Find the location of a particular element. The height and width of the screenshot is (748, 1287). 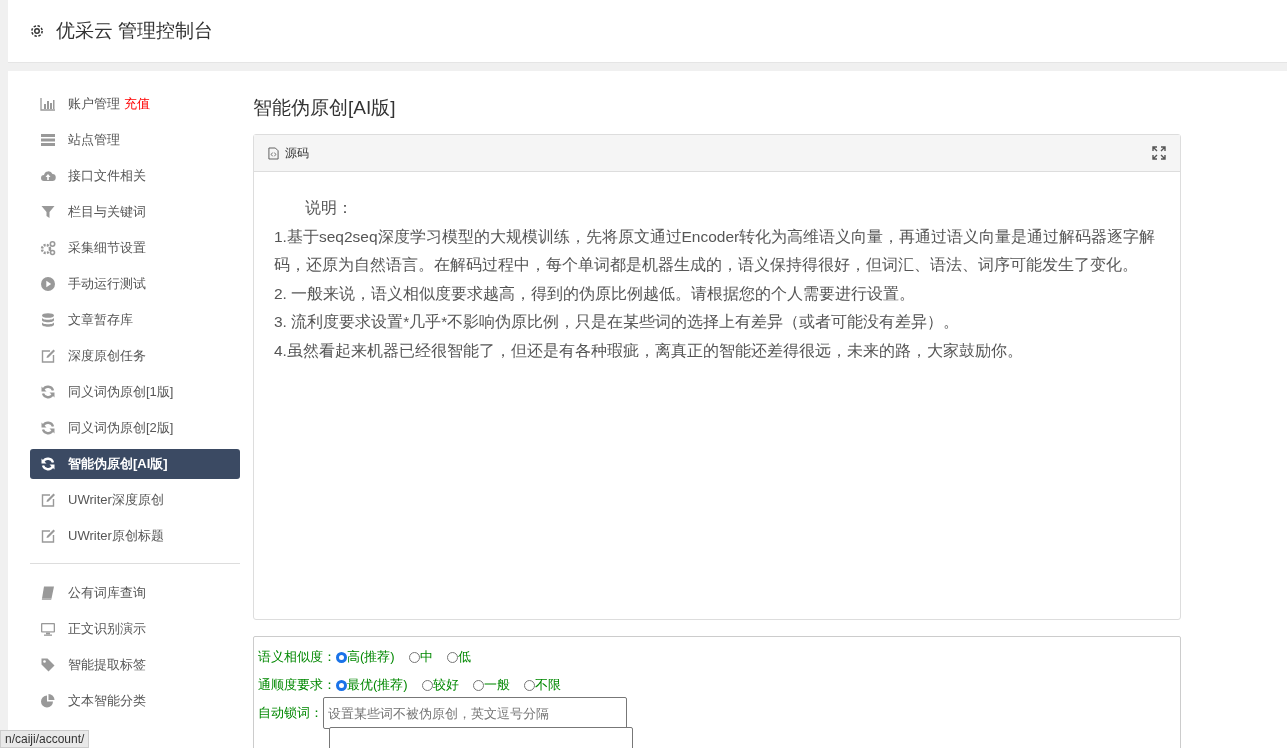

instruction-text: 3. 流利度要求设置*几乎*不影响伪原比例，只是在某些词的选择上有差异（或者可能没有差异）。 is located at coordinates (617, 322).